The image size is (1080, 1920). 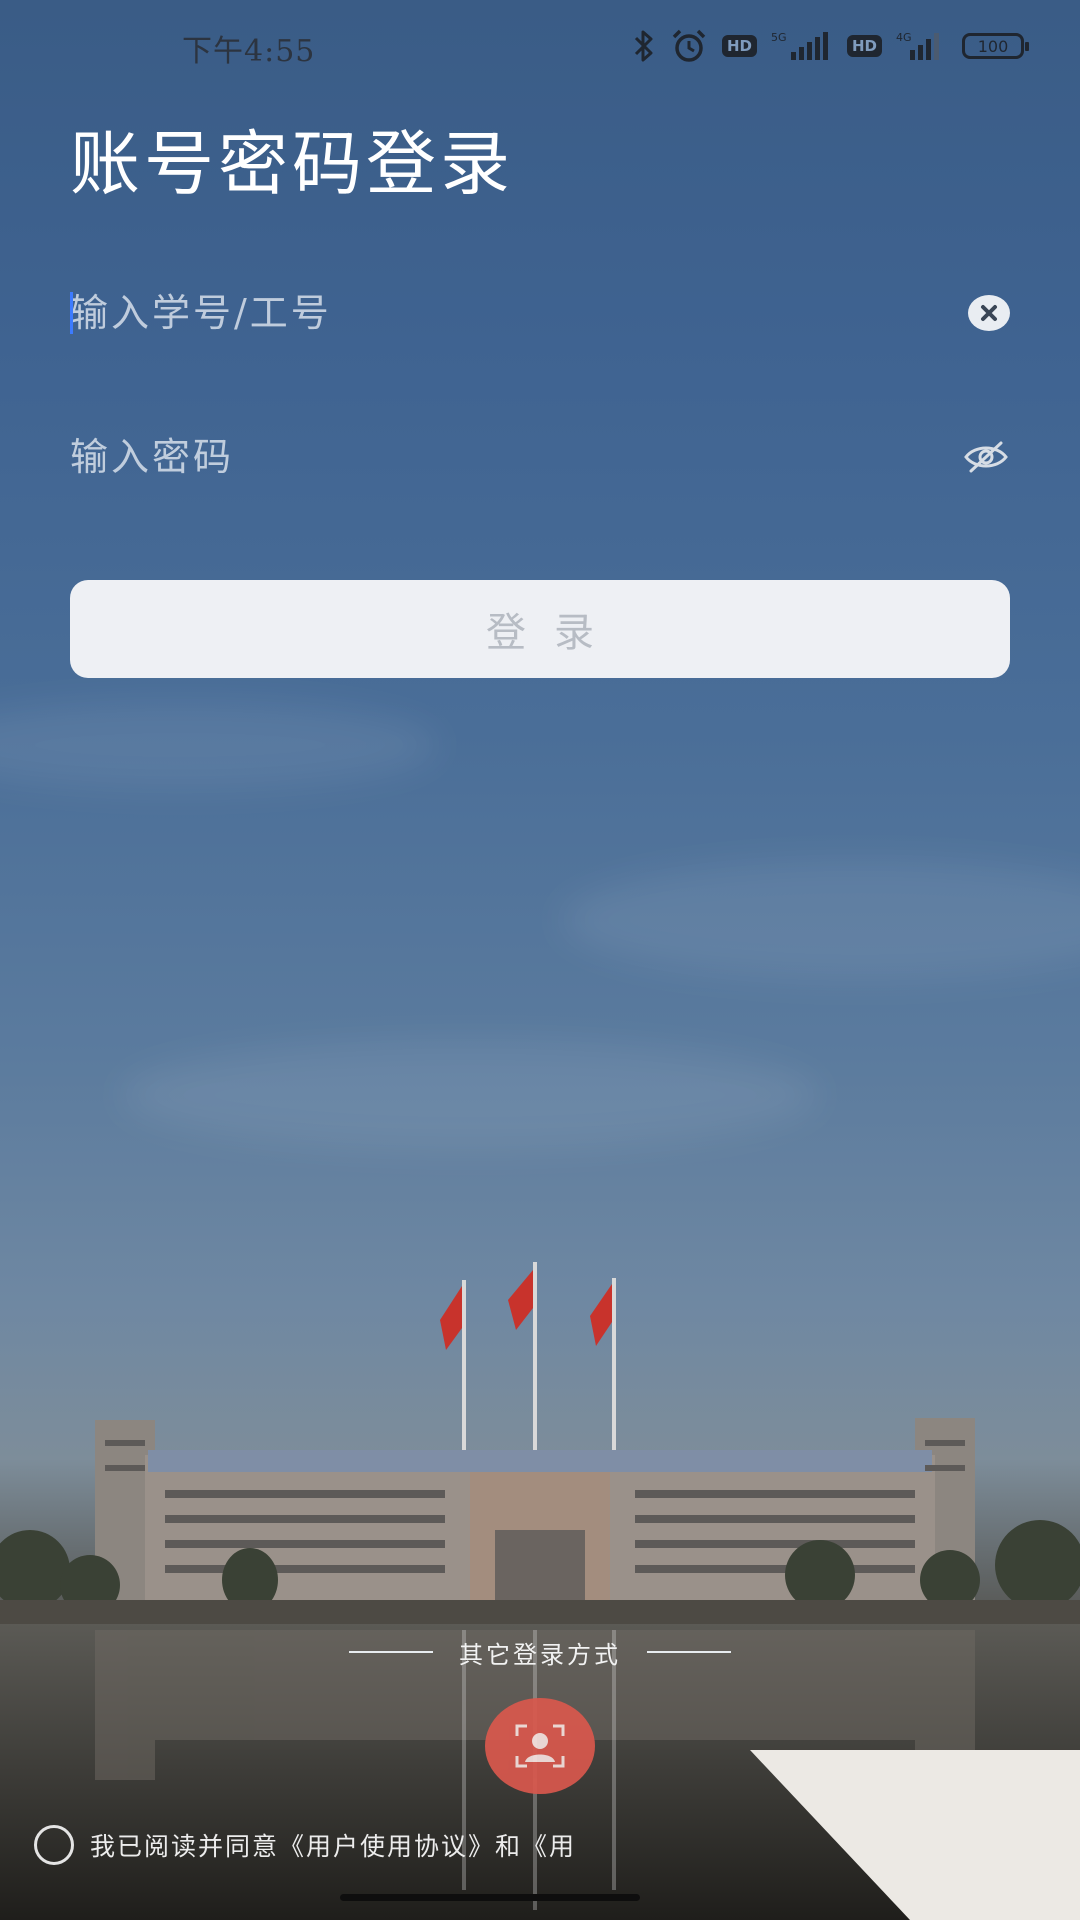 I want to click on face-recognition-icon, so click(x=540, y=1746).